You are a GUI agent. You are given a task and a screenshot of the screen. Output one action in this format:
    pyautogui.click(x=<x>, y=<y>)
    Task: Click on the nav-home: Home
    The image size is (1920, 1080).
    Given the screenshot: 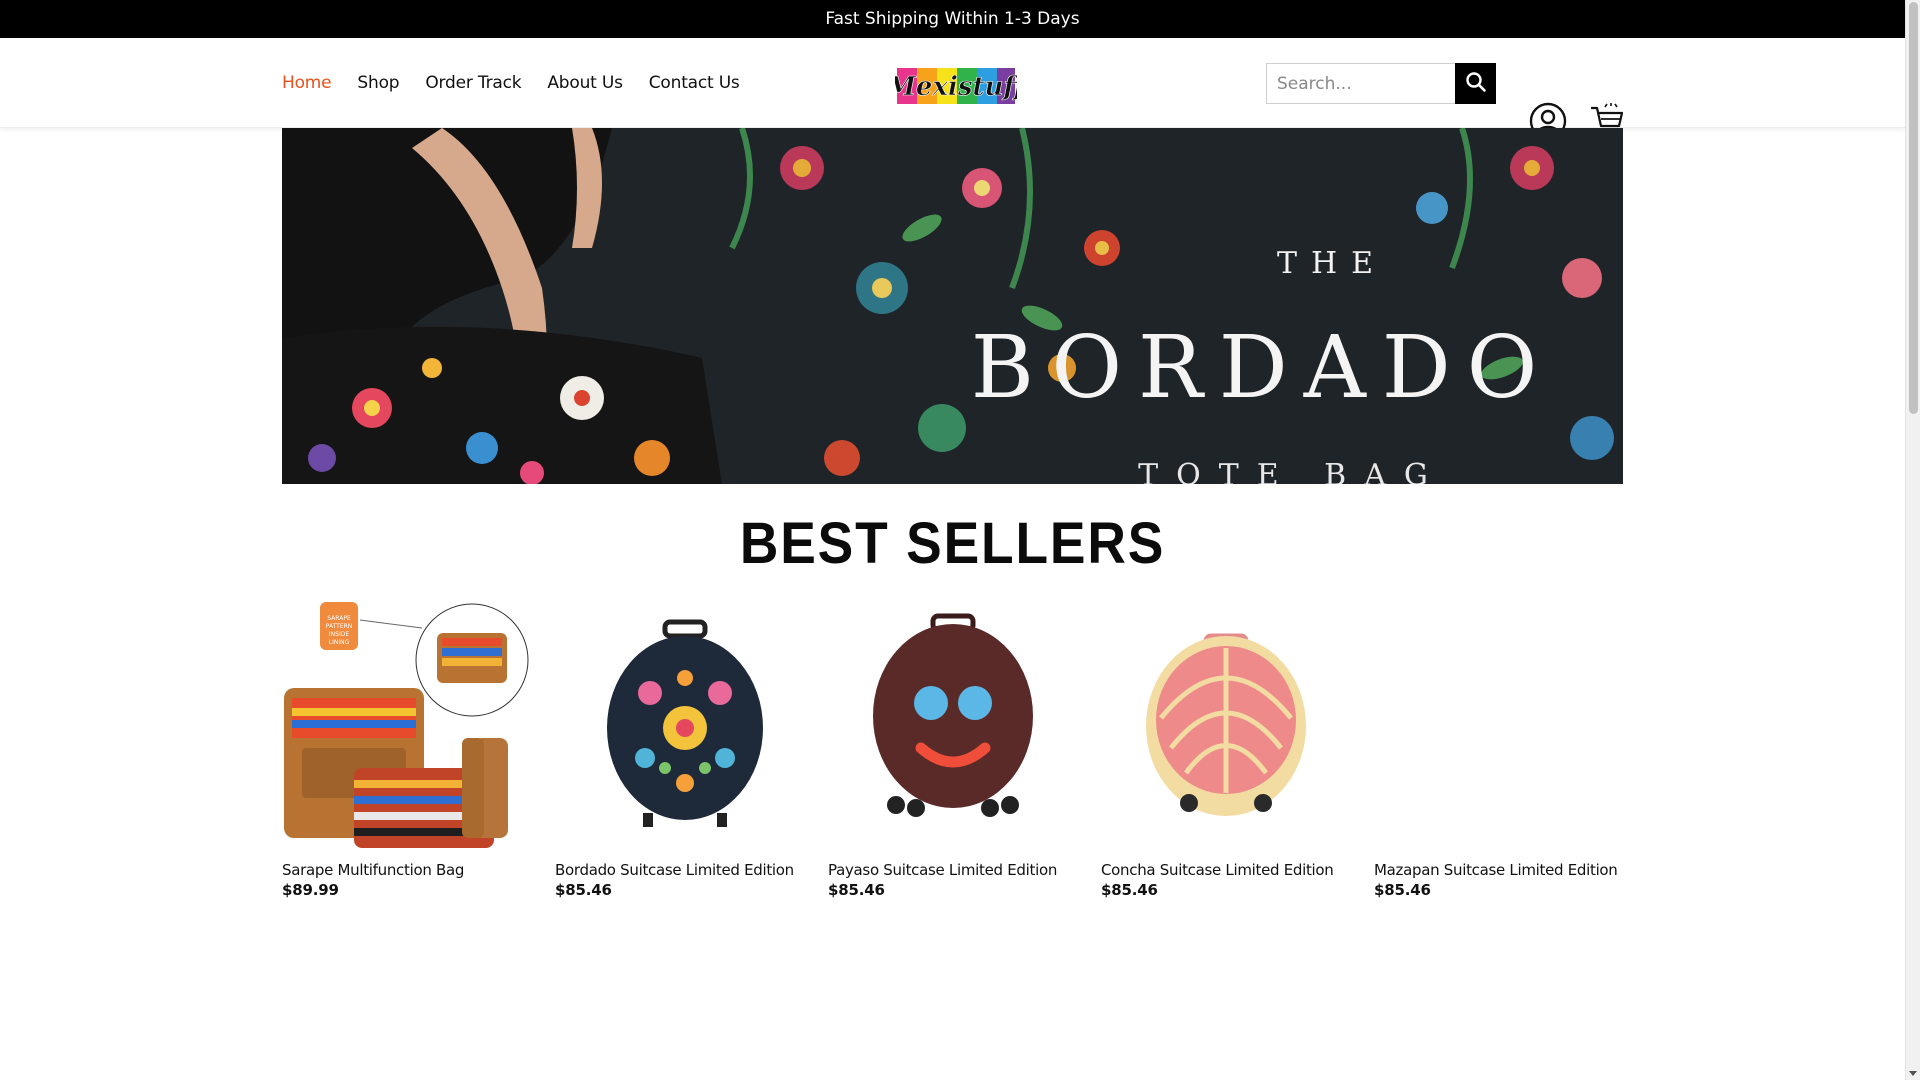 What is the action you would take?
    pyautogui.click(x=307, y=83)
    